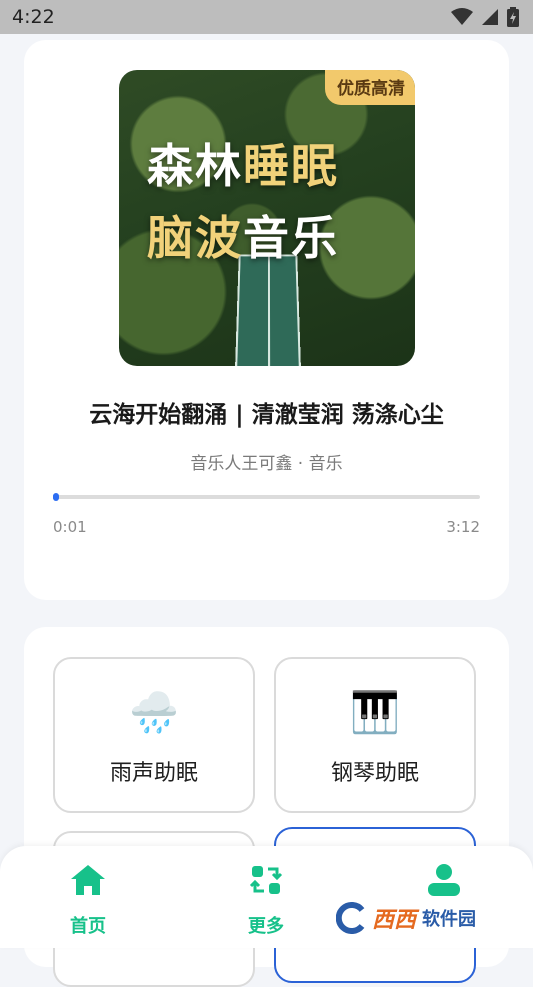 This screenshot has width=533, height=987. I want to click on watermark-logo: 西西 软件园, so click(426, 918).